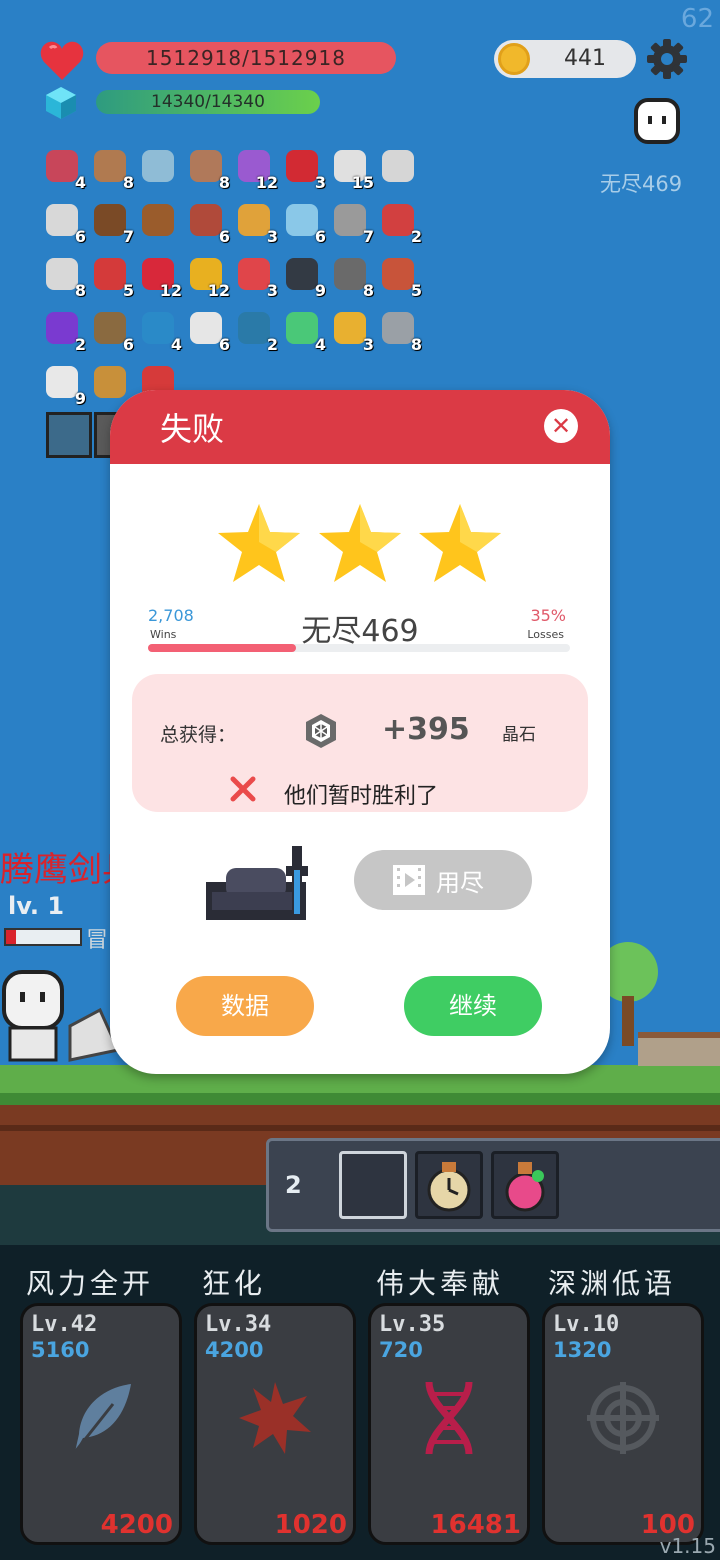 Image resolution: width=720 pixels, height=1560 pixels. Describe the element at coordinates (360, 743) in the screenshot. I see `reward-panel: 总获得： +395 晶石 他们暂时胜利了` at that location.